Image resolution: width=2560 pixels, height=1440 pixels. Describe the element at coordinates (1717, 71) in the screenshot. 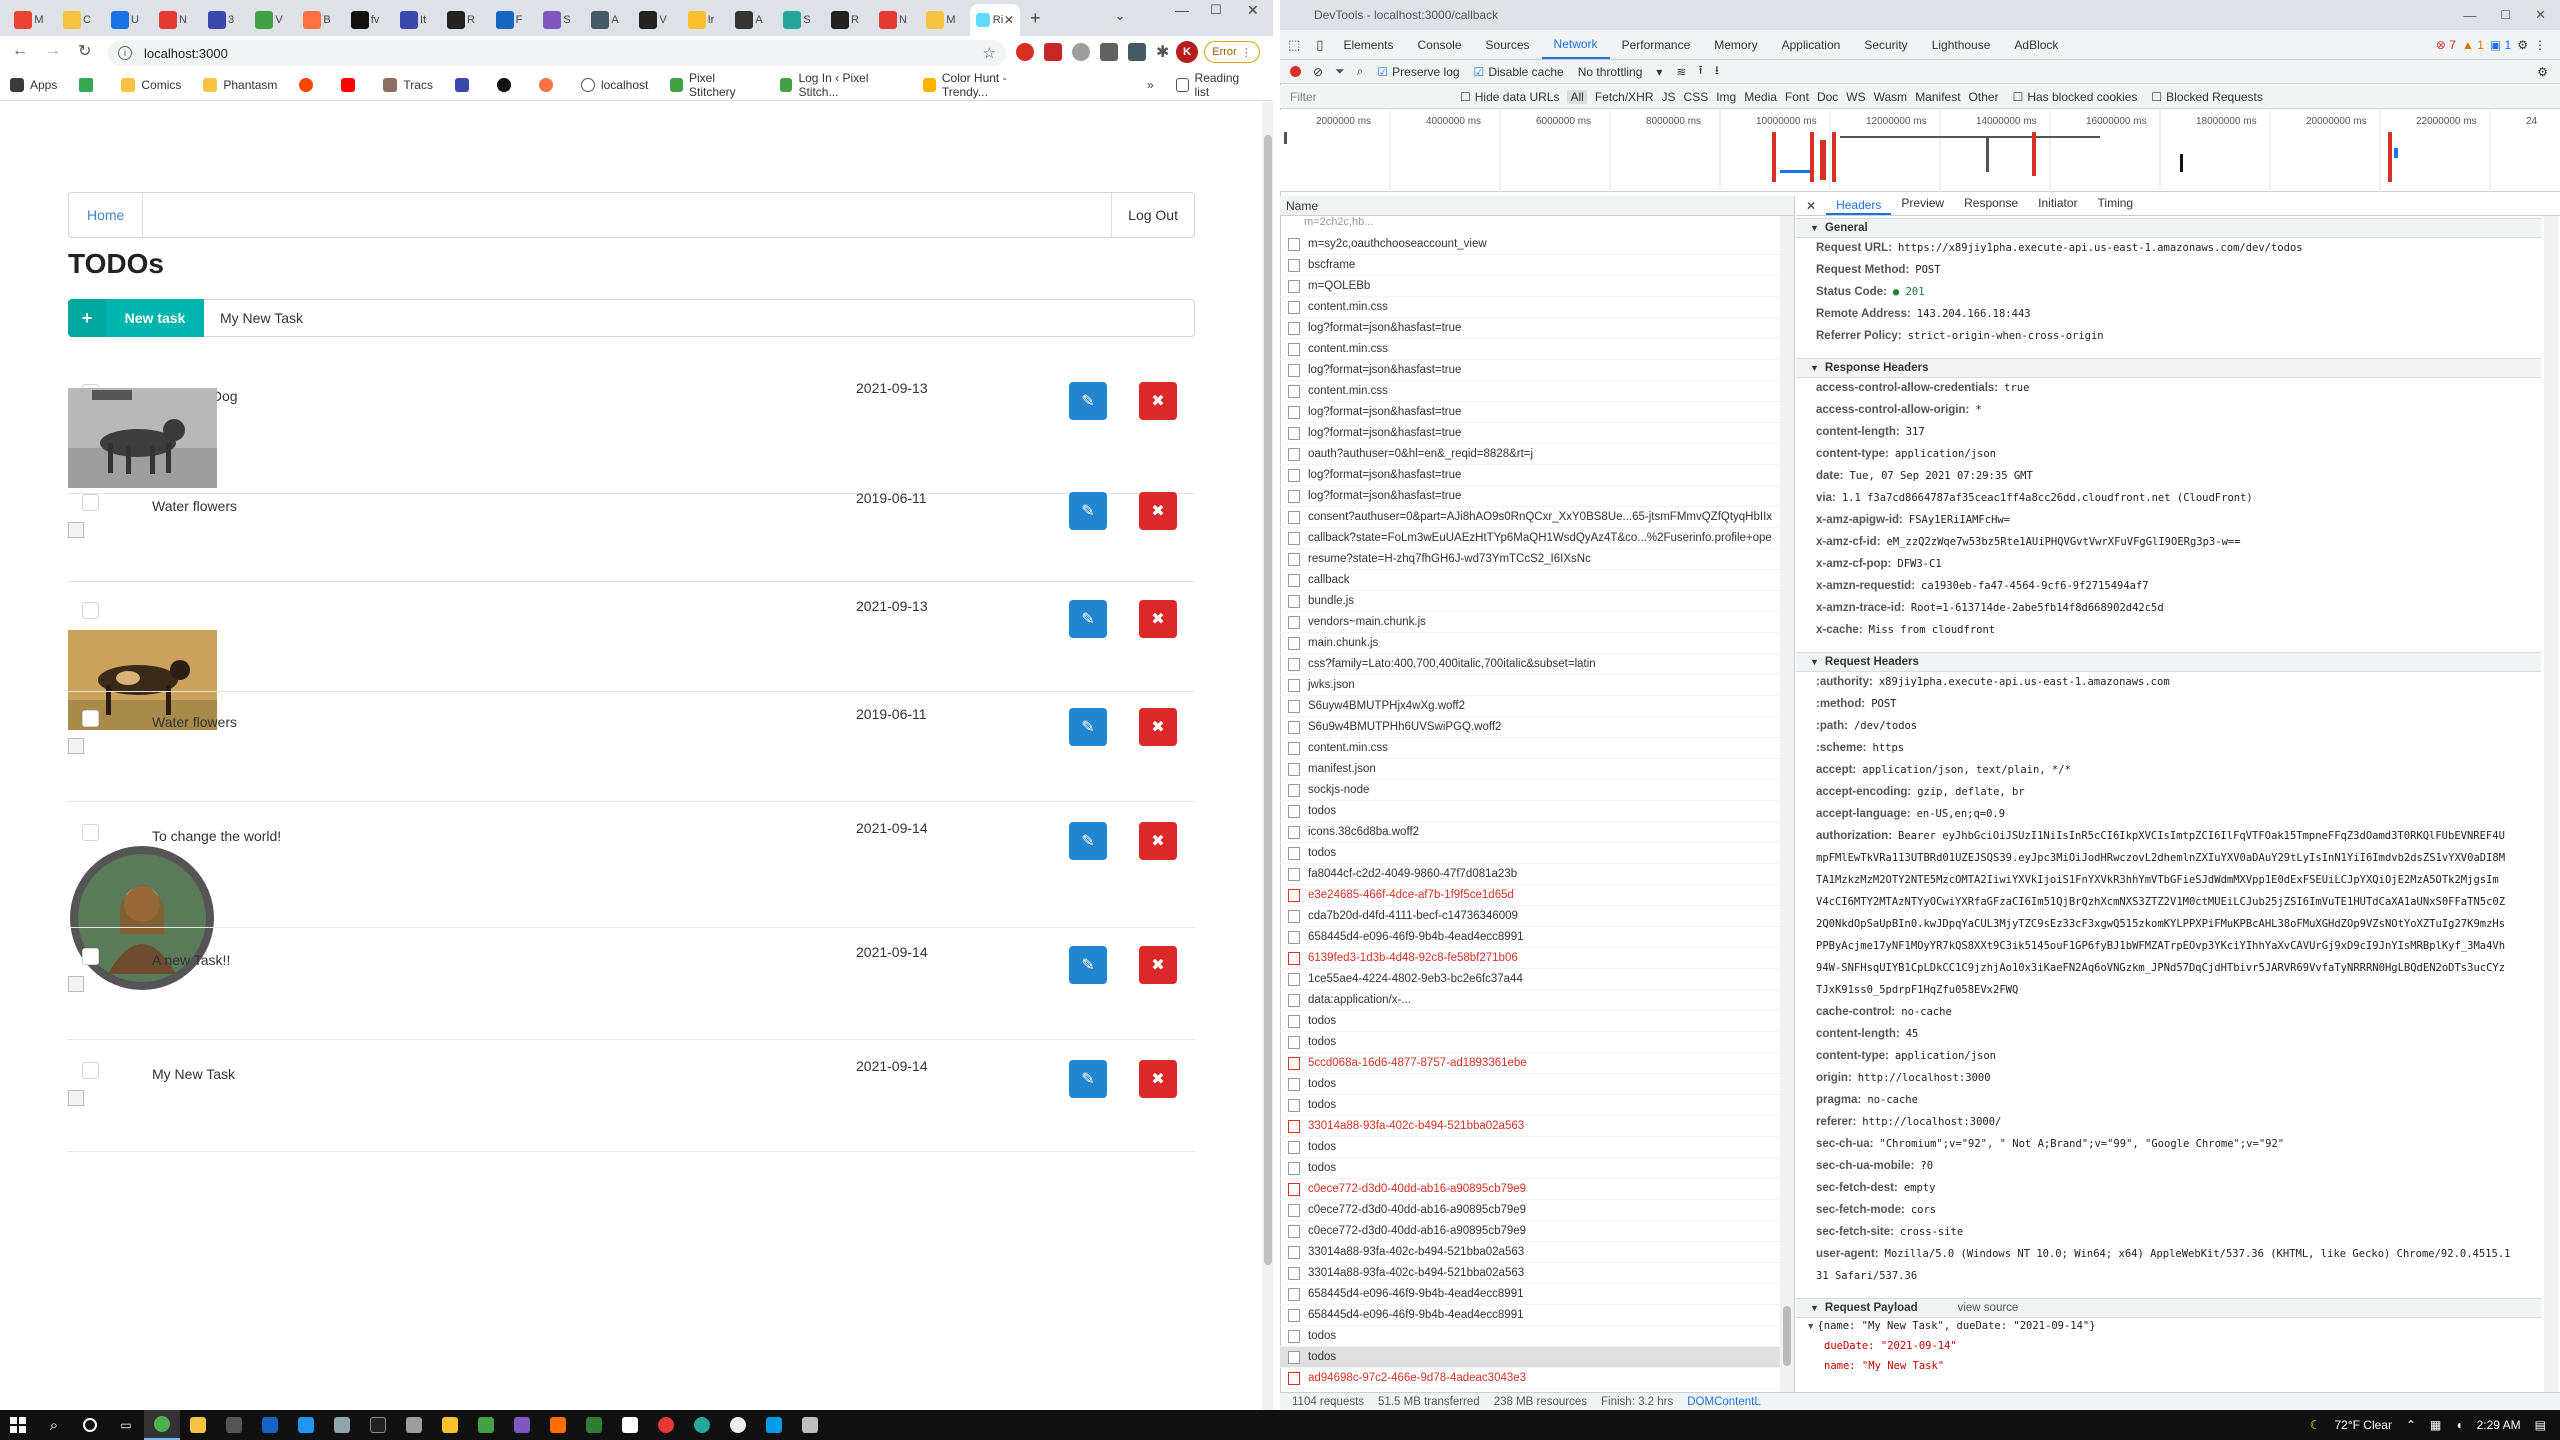

I see `download-icon: ⭳` at that location.